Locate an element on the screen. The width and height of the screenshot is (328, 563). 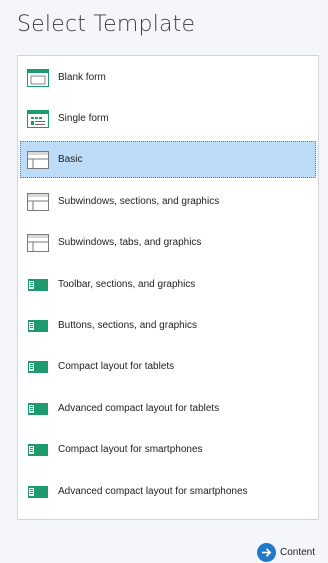
arrow-right-circle-icon is located at coordinates (266, 552).